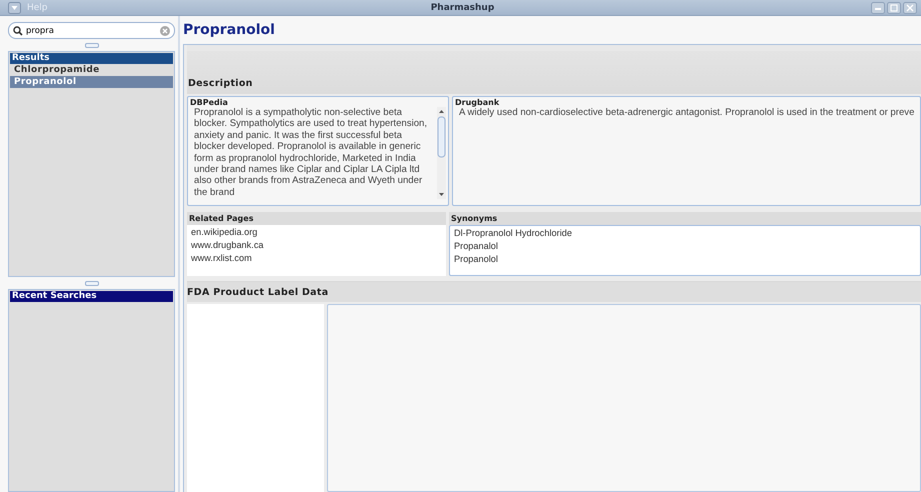 The image size is (921, 492). What do you see at coordinates (257, 292) in the screenshot?
I see `section-title: FDA Prouduct Label Data` at bounding box center [257, 292].